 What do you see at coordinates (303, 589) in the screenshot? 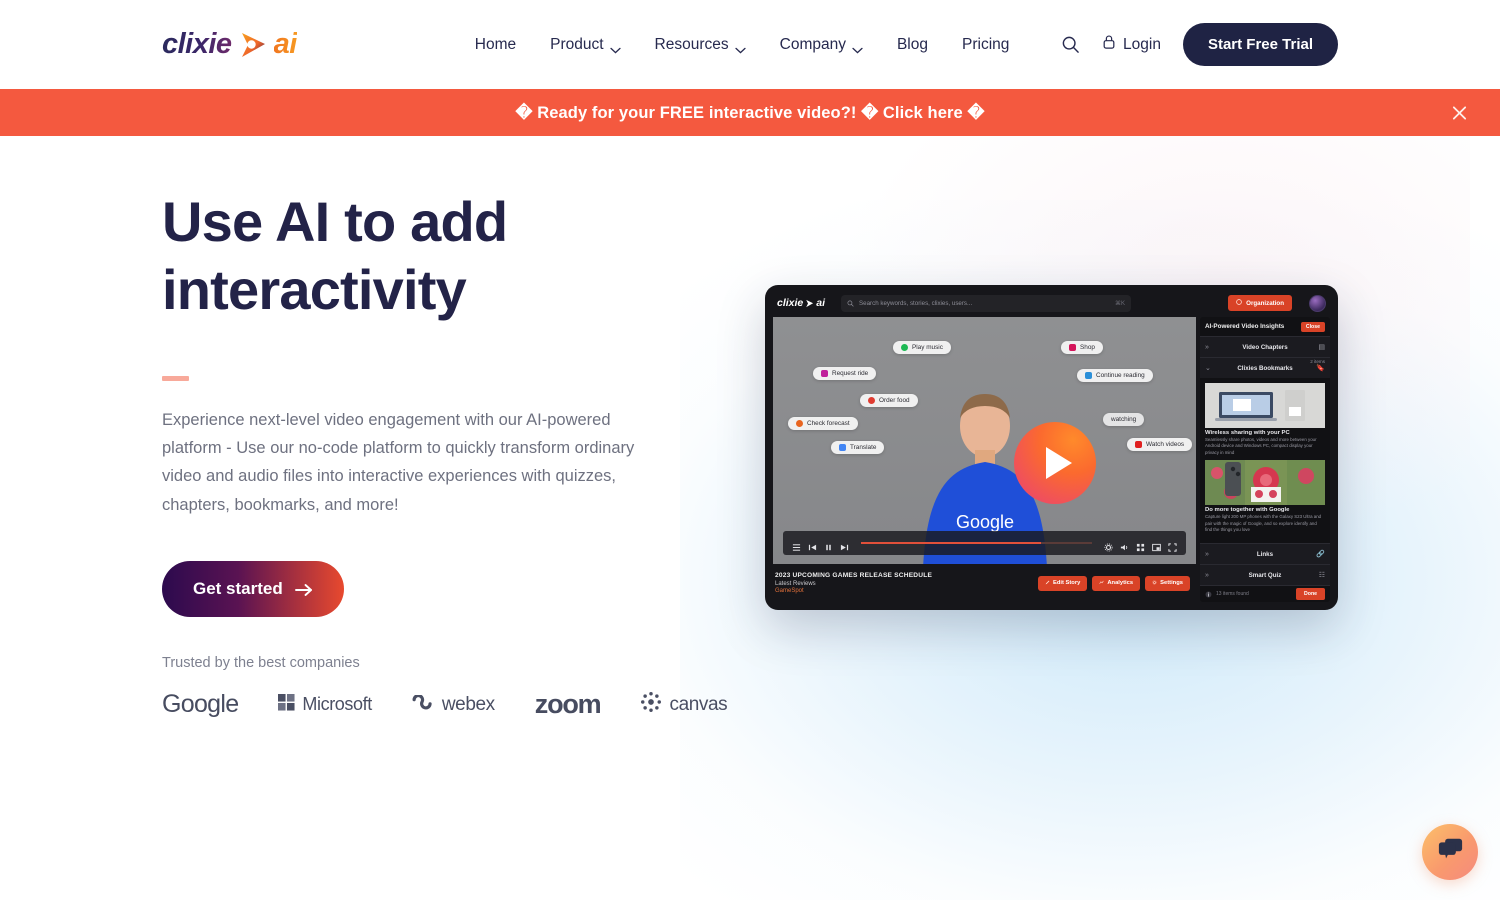
I see `arrow-right-icon` at bounding box center [303, 589].